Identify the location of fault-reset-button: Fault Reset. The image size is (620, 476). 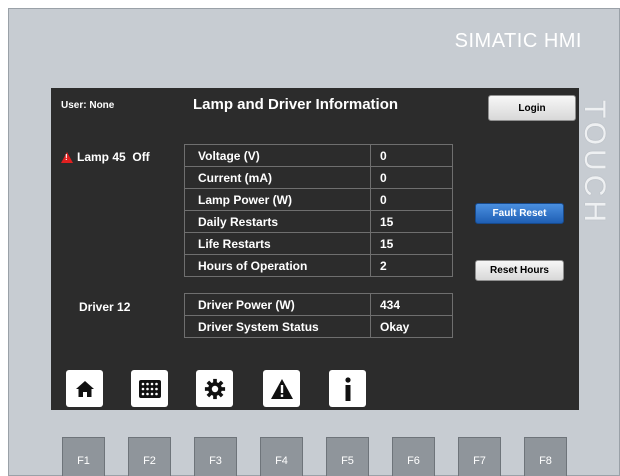
(519, 213).